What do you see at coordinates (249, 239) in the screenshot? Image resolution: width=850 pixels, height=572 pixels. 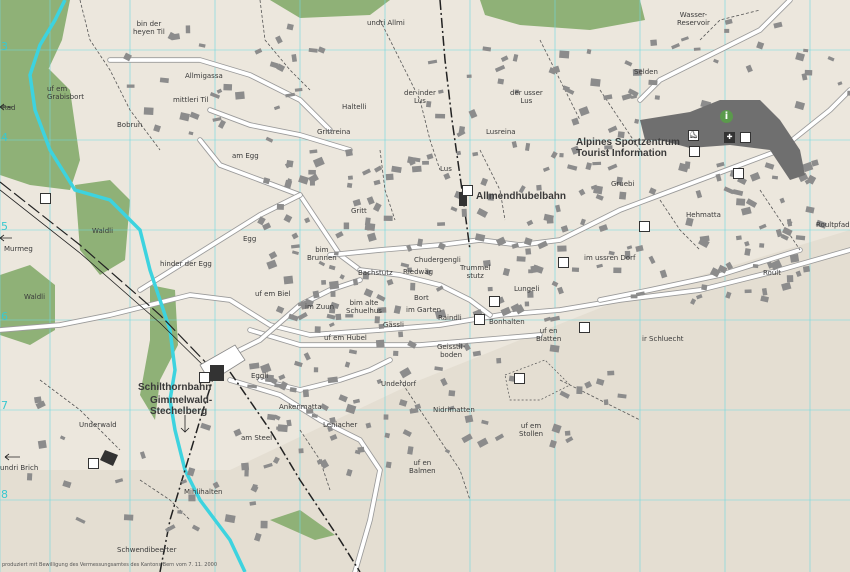 I see `place-egg: Egg` at bounding box center [249, 239].